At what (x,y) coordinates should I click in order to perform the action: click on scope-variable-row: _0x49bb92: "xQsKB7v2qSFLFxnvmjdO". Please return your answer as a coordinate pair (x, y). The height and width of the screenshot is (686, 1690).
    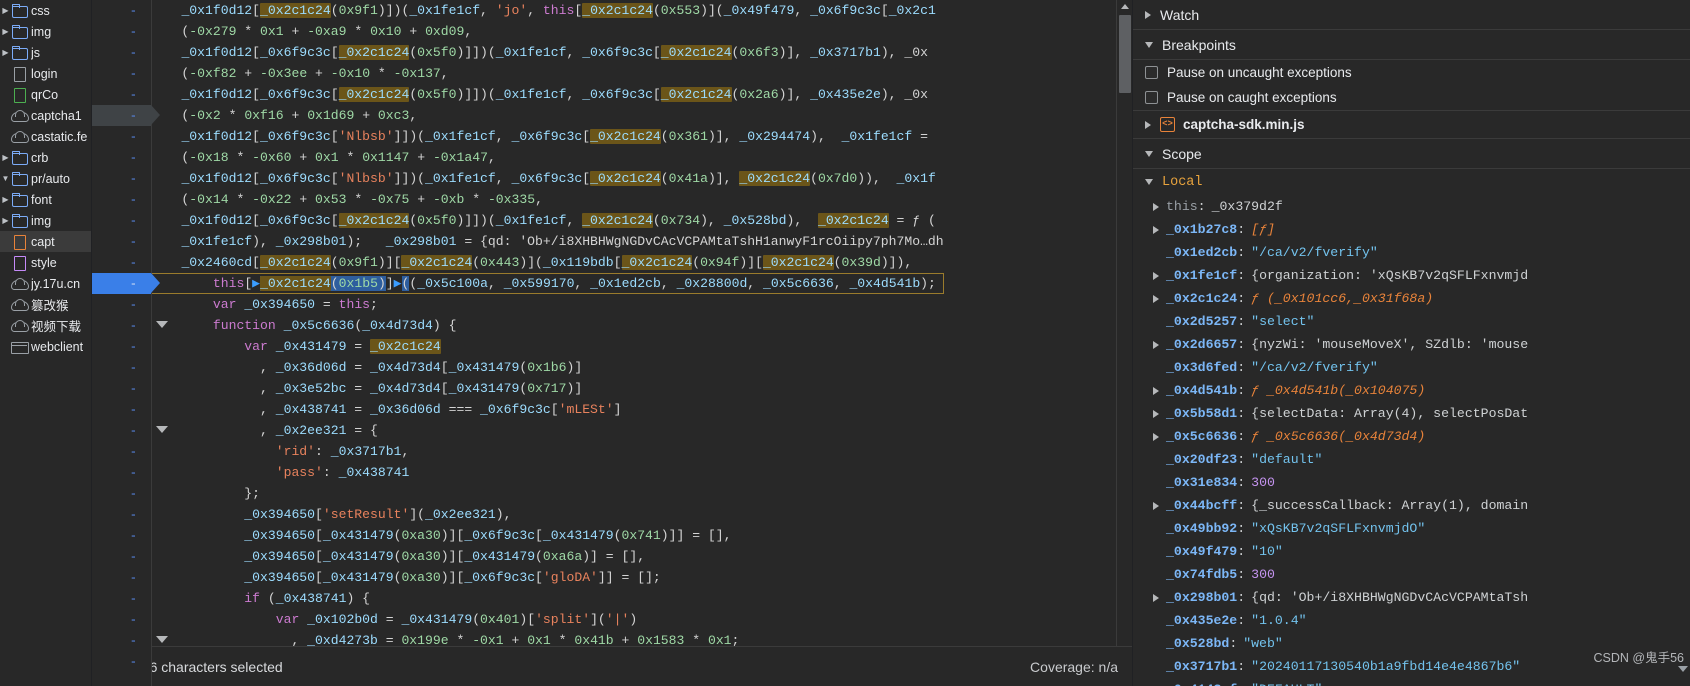
    Looking at the image, I should click on (1411, 528).